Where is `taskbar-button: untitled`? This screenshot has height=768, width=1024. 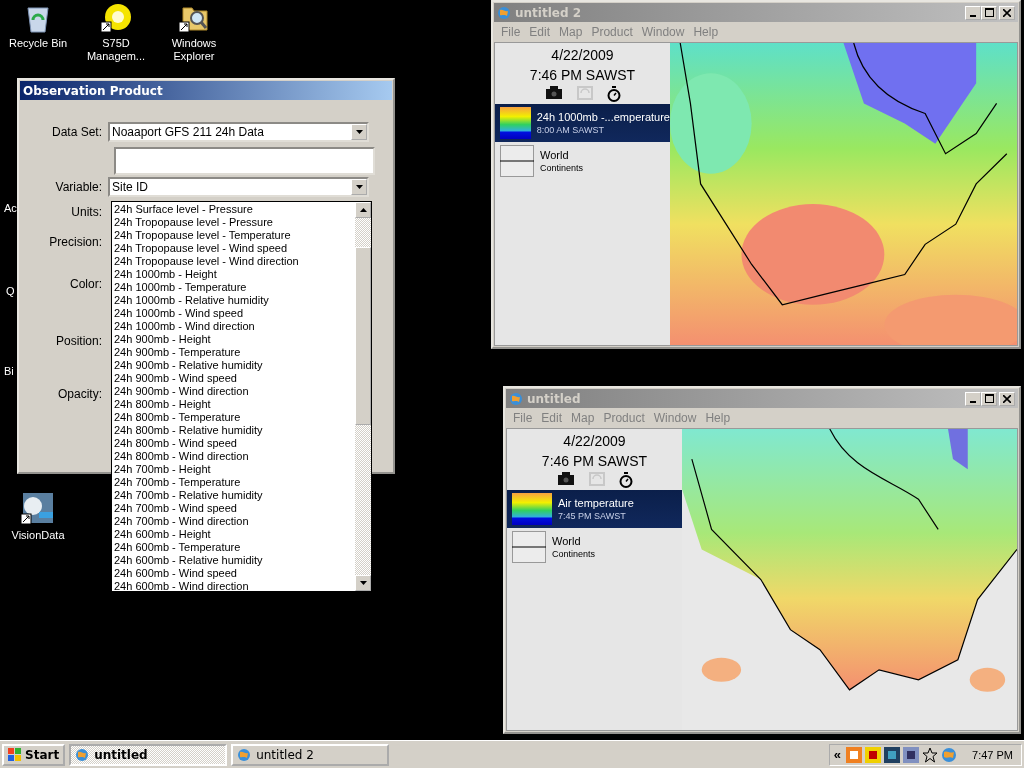 taskbar-button: untitled is located at coordinates (148, 754).